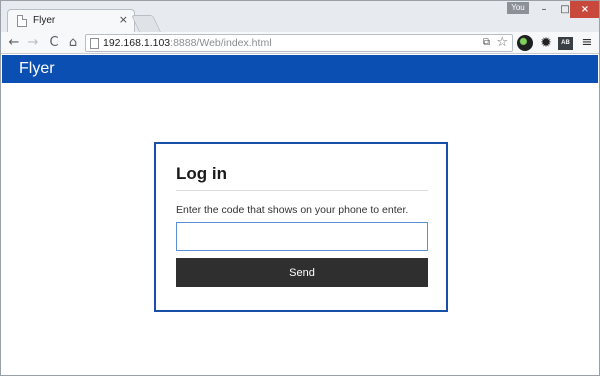 This screenshot has width=600, height=376. What do you see at coordinates (587, 43) in the screenshot?
I see `menu-icon: ≡` at bounding box center [587, 43].